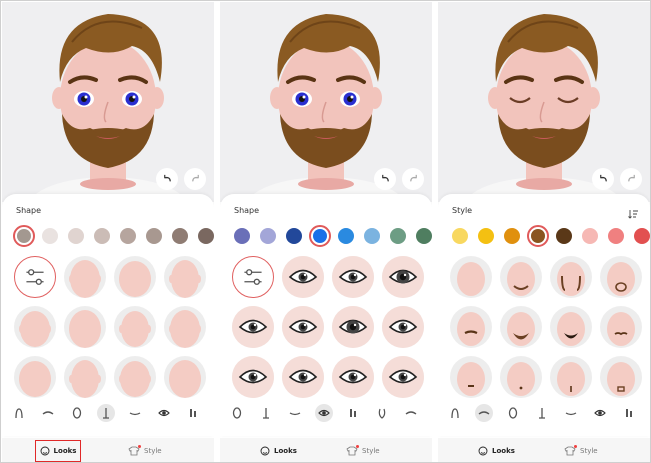  Describe the element at coordinates (462, 210) in the screenshot. I see `sheet-title: Style` at that location.